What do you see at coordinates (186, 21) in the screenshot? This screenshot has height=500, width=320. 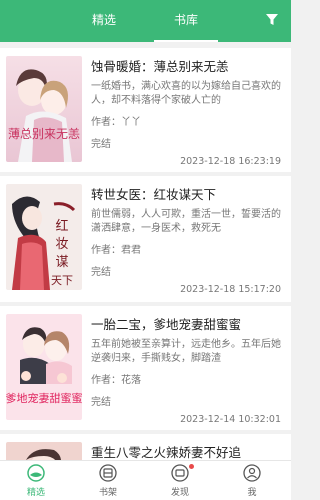 I see `tab-library: 书库` at bounding box center [186, 21].